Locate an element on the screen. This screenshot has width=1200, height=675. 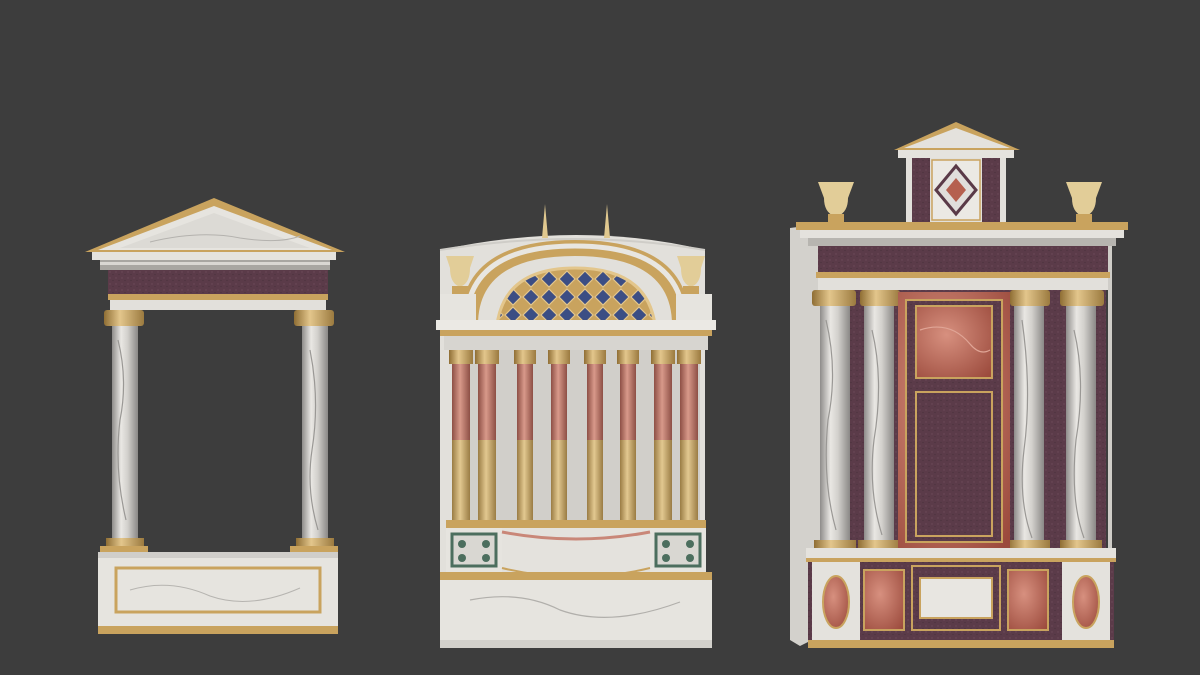
column-left is located at coordinates (125, 432).